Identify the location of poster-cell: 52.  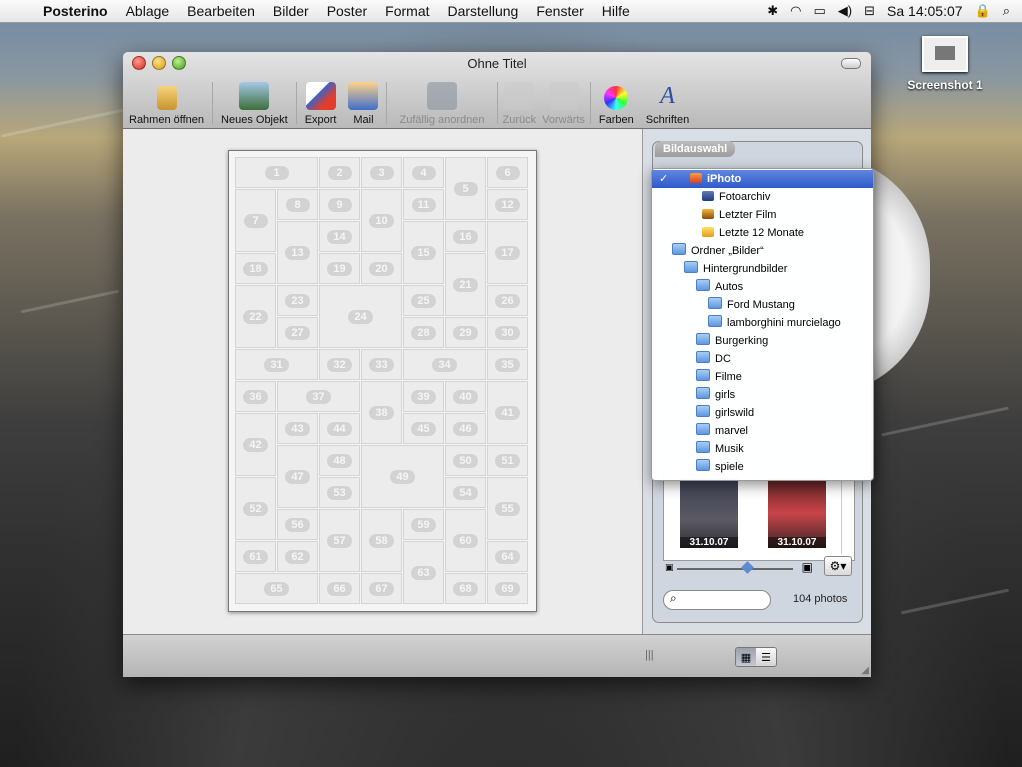
(255, 508).